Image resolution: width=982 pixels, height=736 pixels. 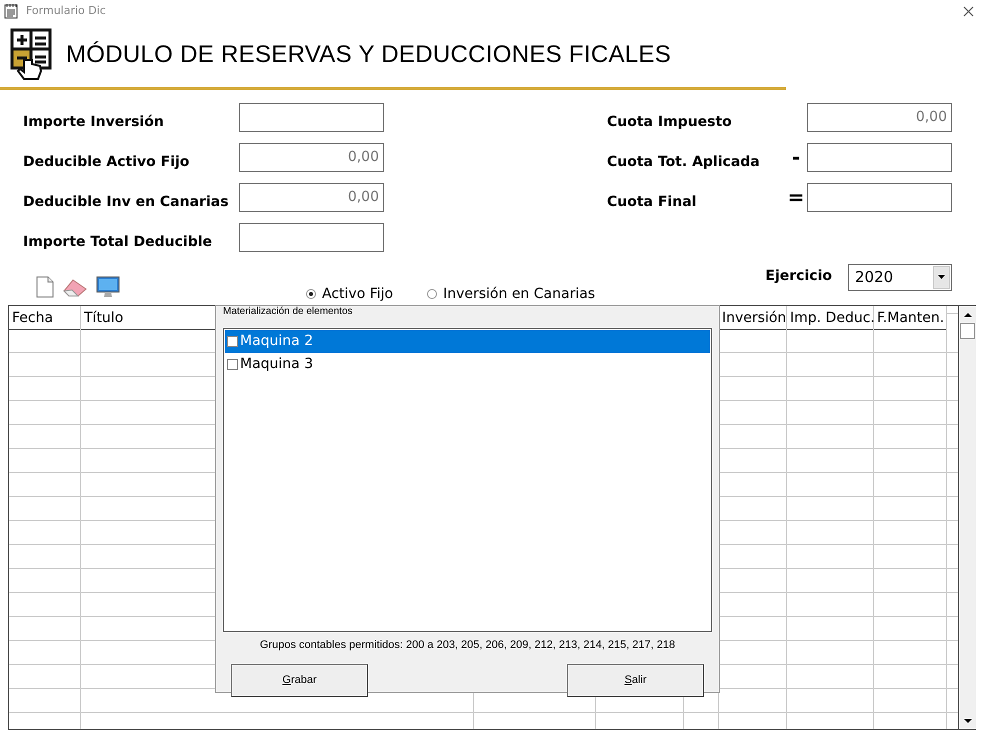 I want to click on operator-sign: -, so click(x=796, y=157).